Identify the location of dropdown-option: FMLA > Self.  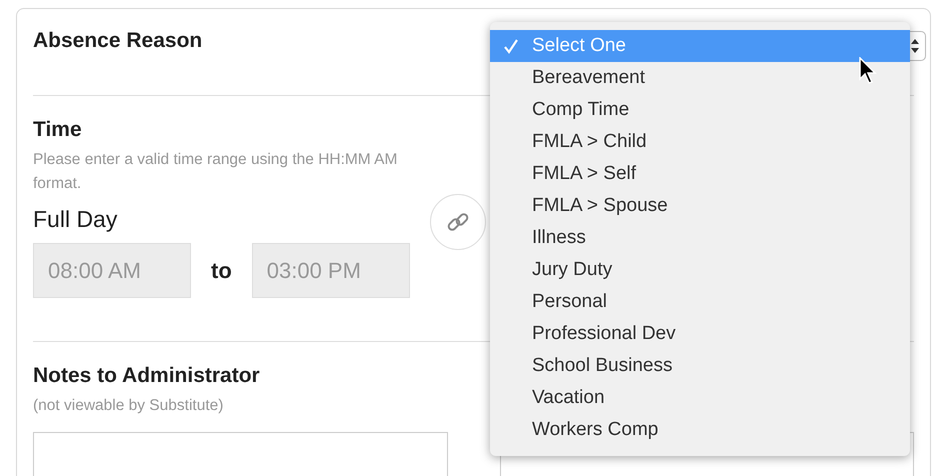
(700, 174).